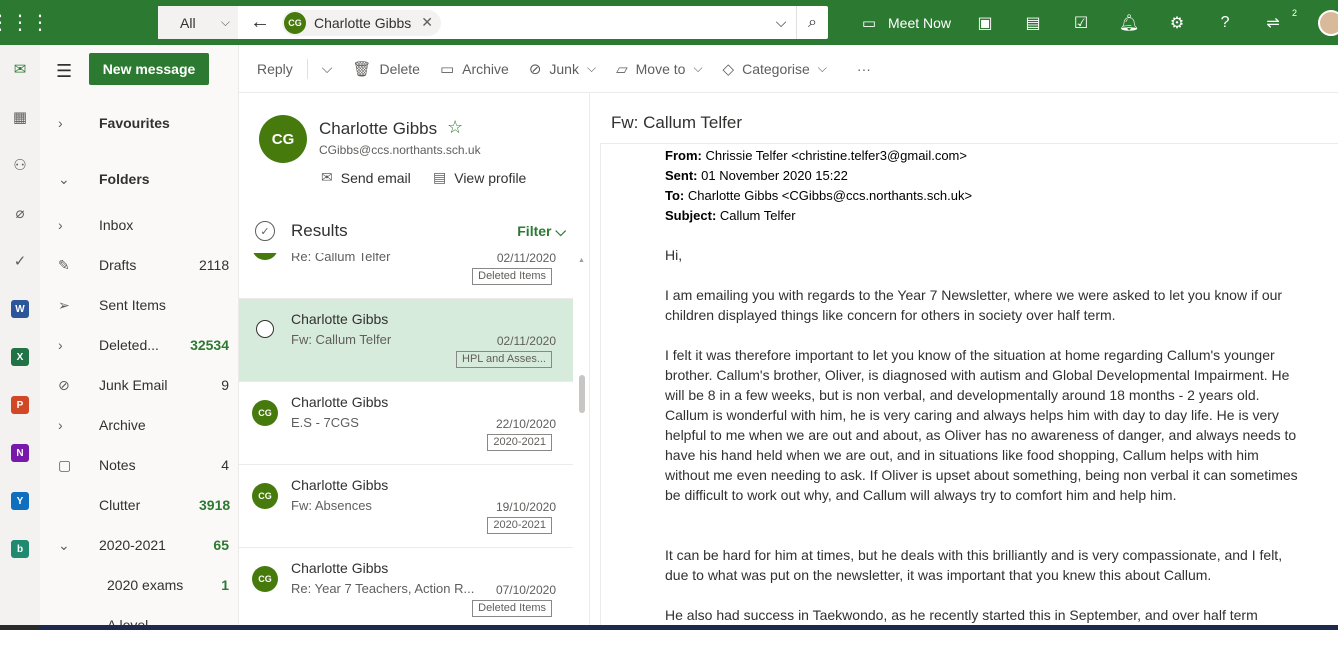 This screenshot has height=645, width=1338. Describe the element at coordinates (64, 71) in the screenshot. I see `hamburger-menu-icon: ☰` at that location.